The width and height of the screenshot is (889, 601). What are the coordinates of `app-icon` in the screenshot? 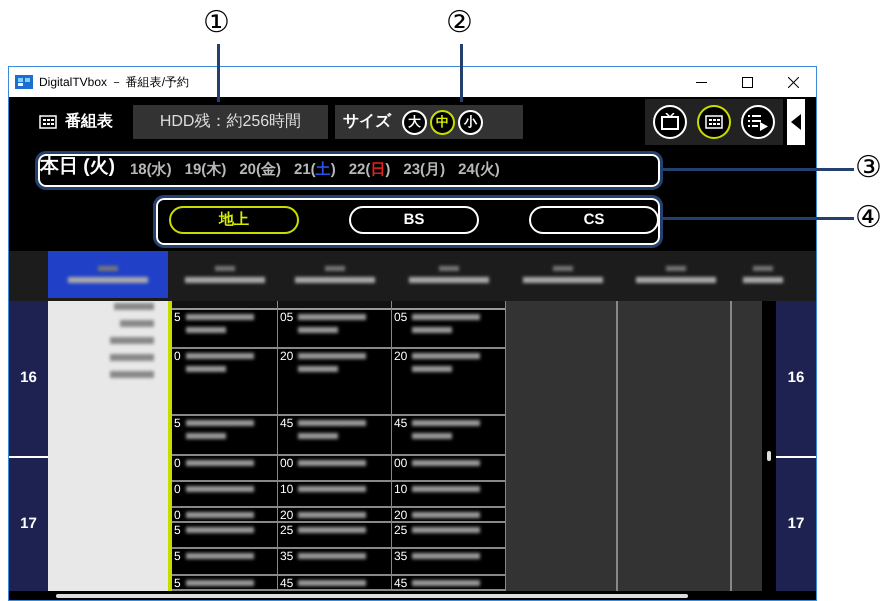 It's located at (24, 82).